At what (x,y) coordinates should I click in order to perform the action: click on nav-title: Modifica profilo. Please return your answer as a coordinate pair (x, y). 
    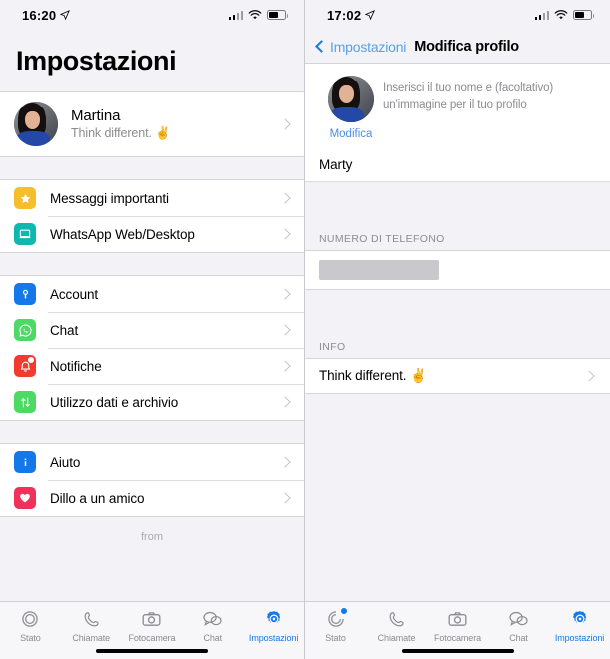
    Looking at the image, I should click on (466, 46).